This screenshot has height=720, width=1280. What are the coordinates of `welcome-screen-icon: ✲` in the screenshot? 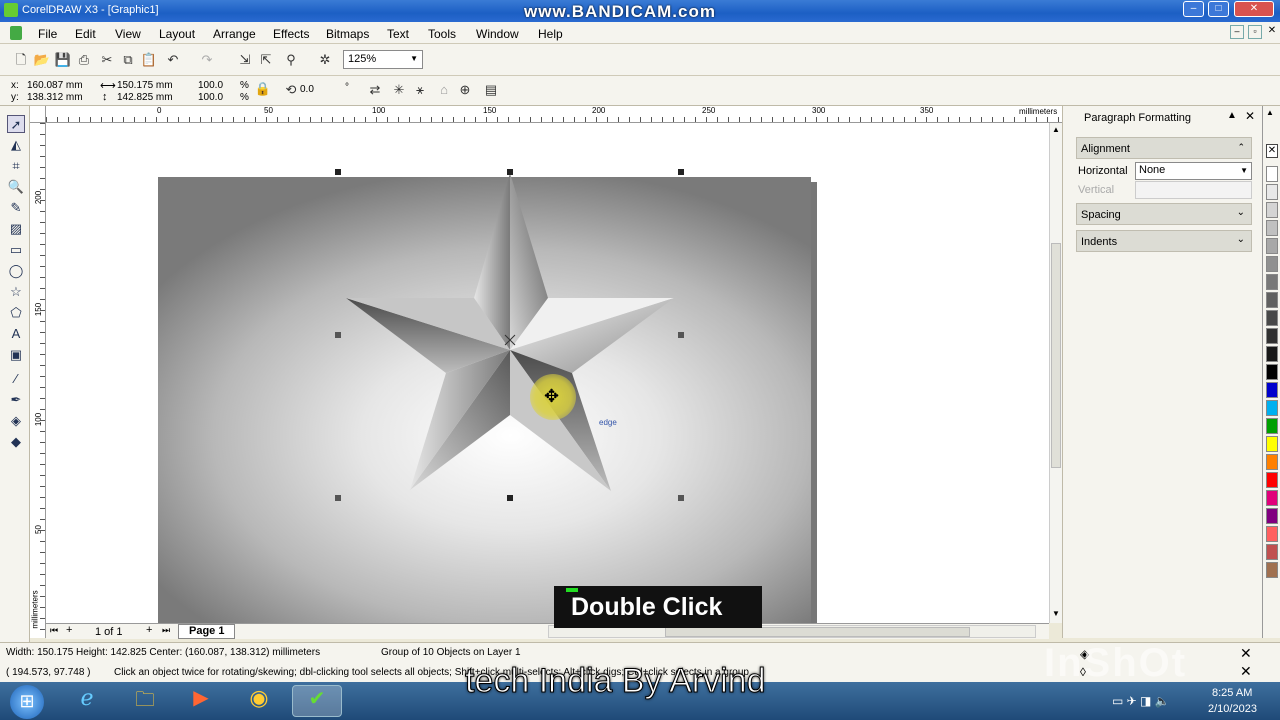 It's located at (325, 60).